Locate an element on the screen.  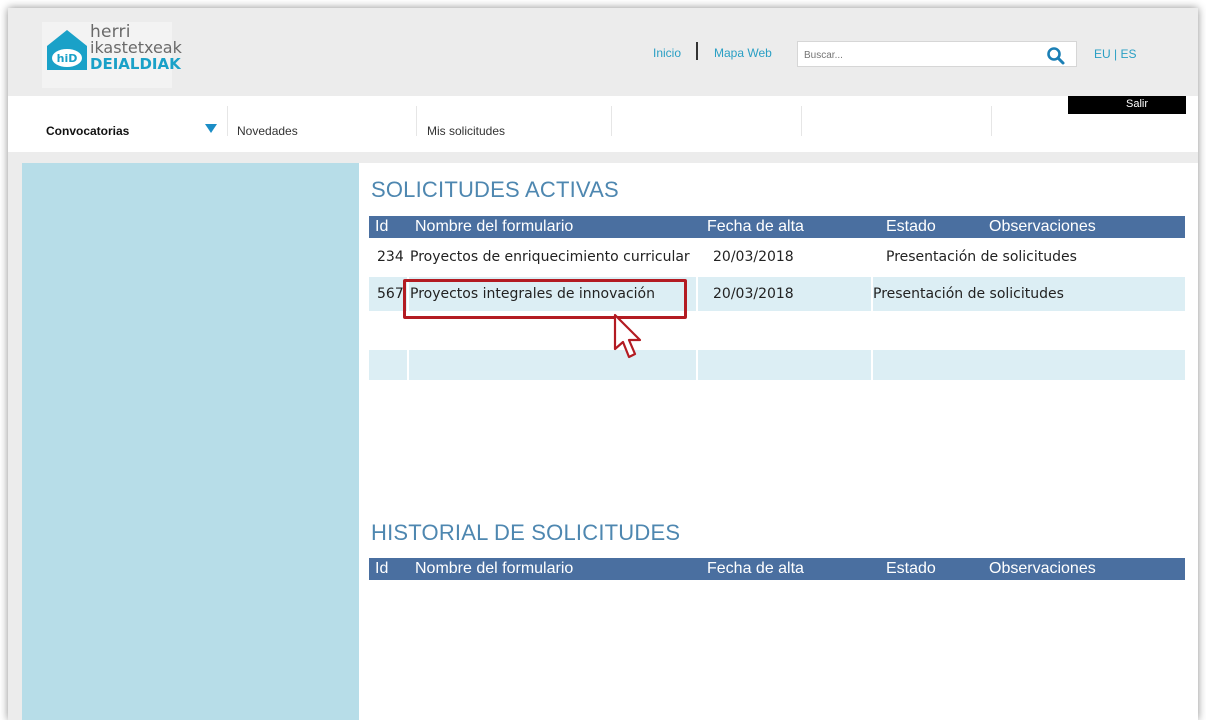
cell-nombre: Proyectos de enriquecimiento curricular is located at coordinates (550, 257).